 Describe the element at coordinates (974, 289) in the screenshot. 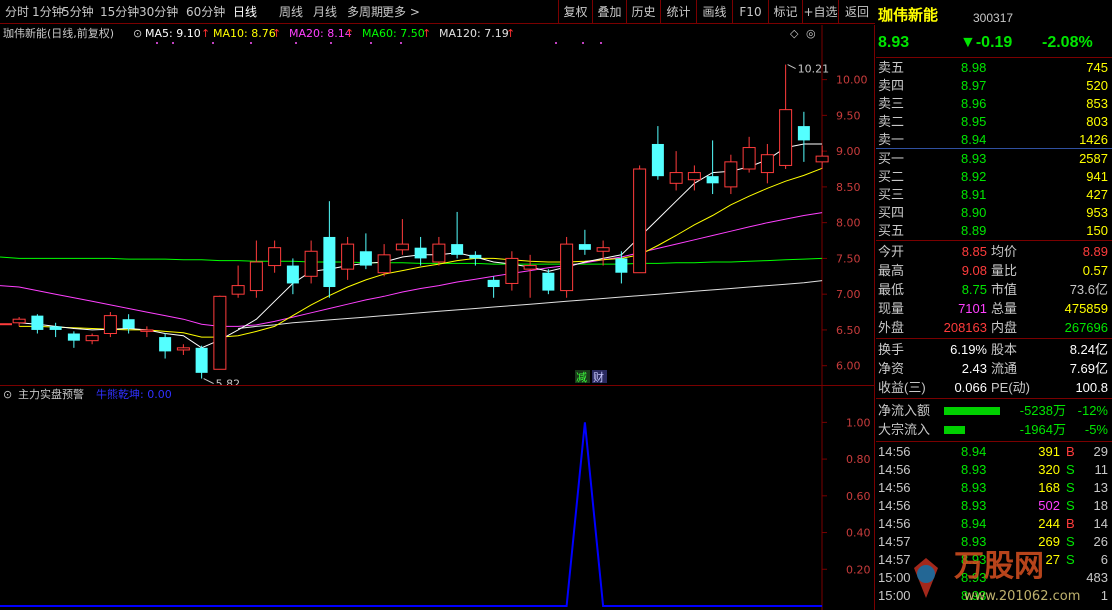

I see `stat-value: 8.75` at that location.